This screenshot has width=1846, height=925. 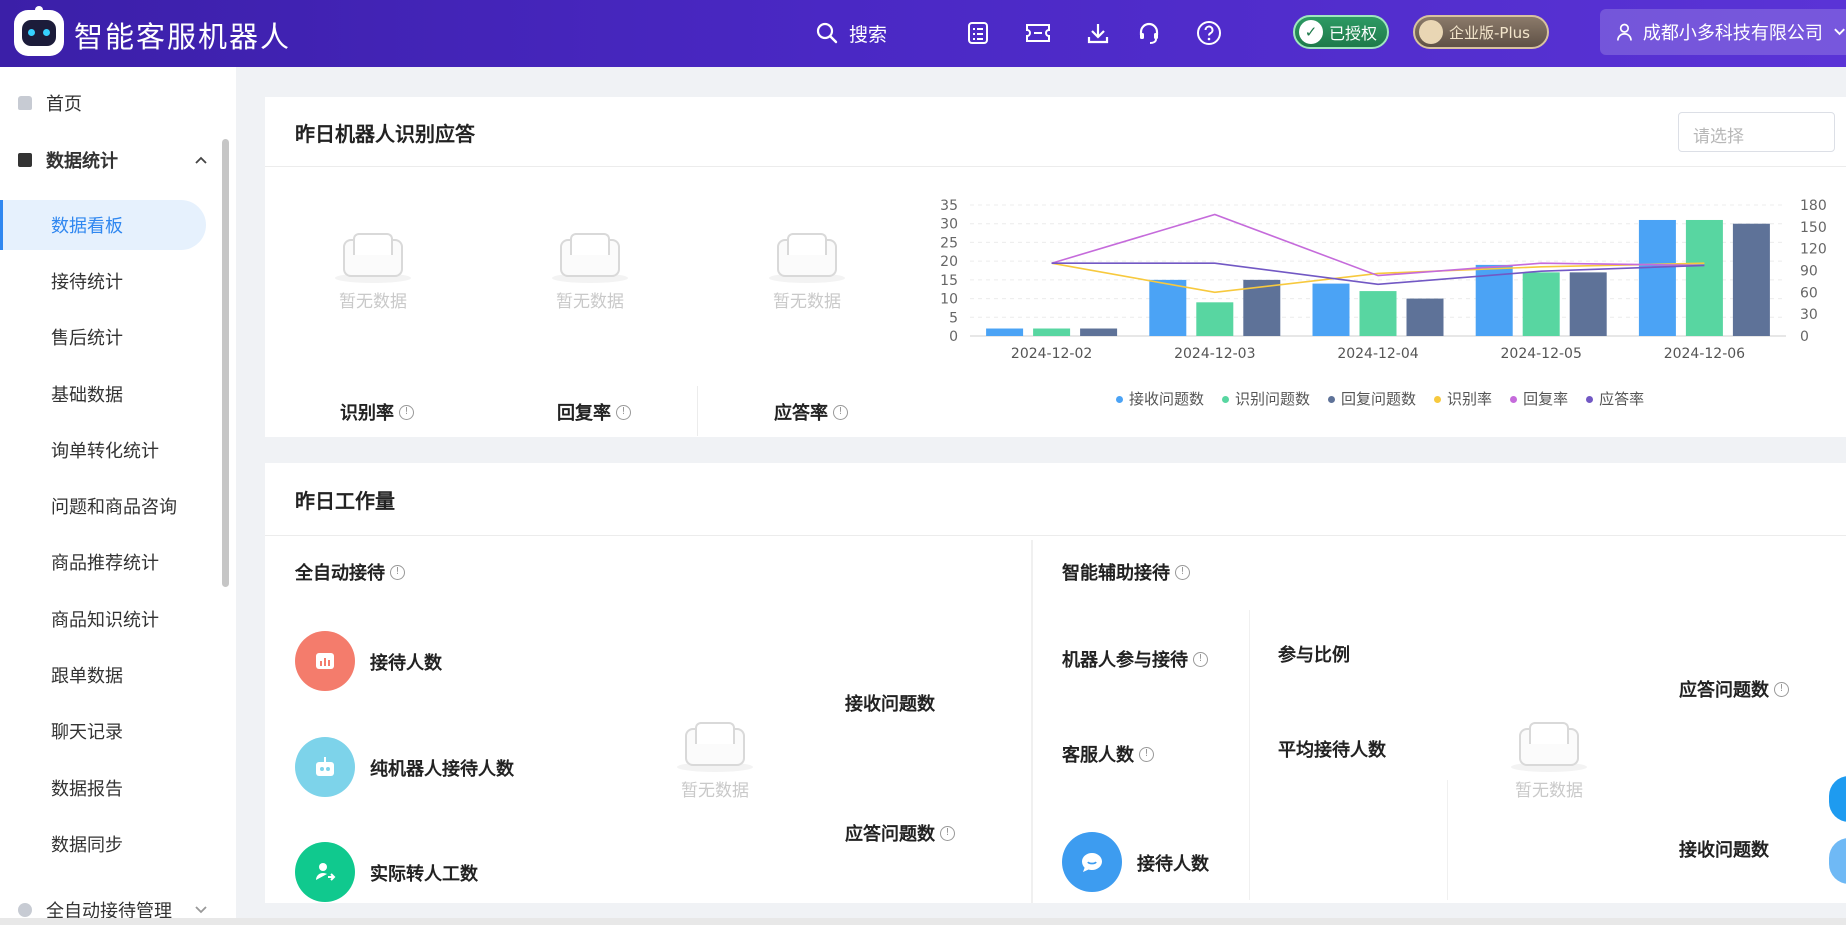 What do you see at coordinates (1615, 398) in the screenshot?
I see `legend-item: 应答率` at bounding box center [1615, 398].